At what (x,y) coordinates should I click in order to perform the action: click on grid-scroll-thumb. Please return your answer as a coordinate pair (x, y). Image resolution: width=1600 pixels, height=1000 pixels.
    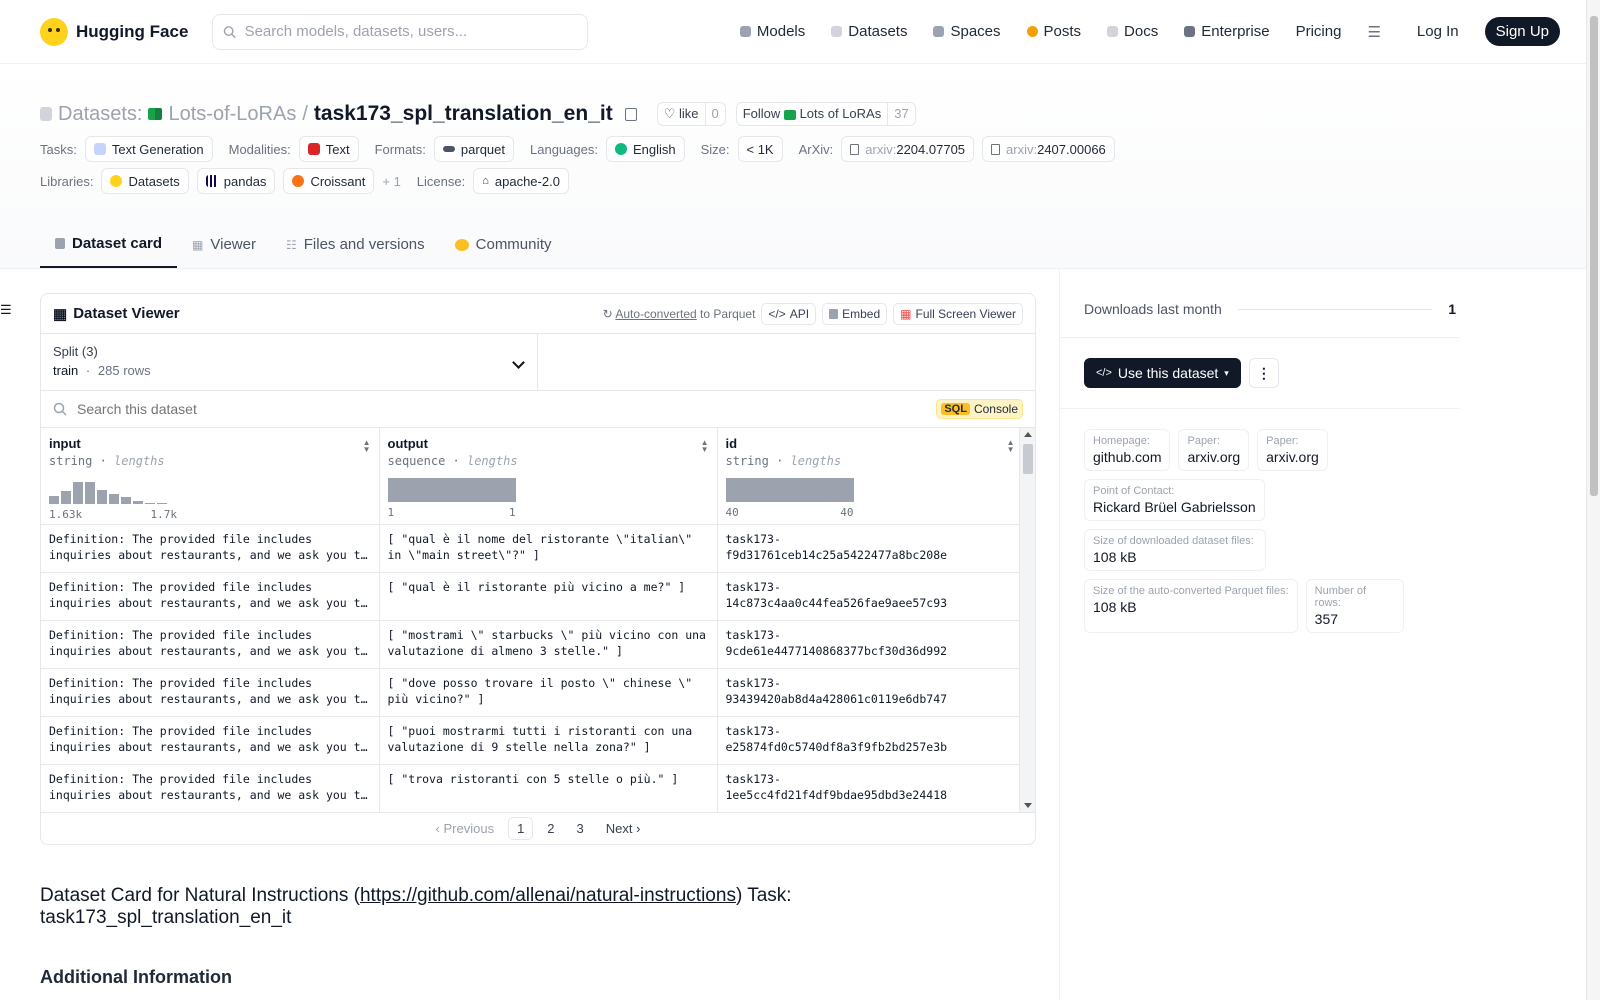
    Looking at the image, I should click on (1028, 459).